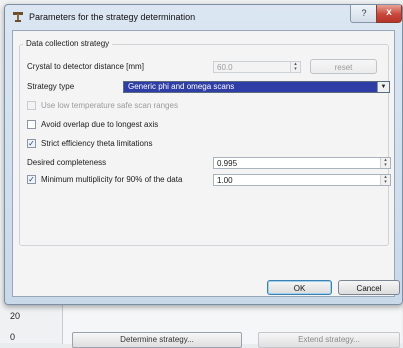 Image resolution: width=403 pixels, height=348 pixels. What do you see at coordinates (18, 17) in the screenshot?
I see `app-icon` at bounding box center [18, 17].